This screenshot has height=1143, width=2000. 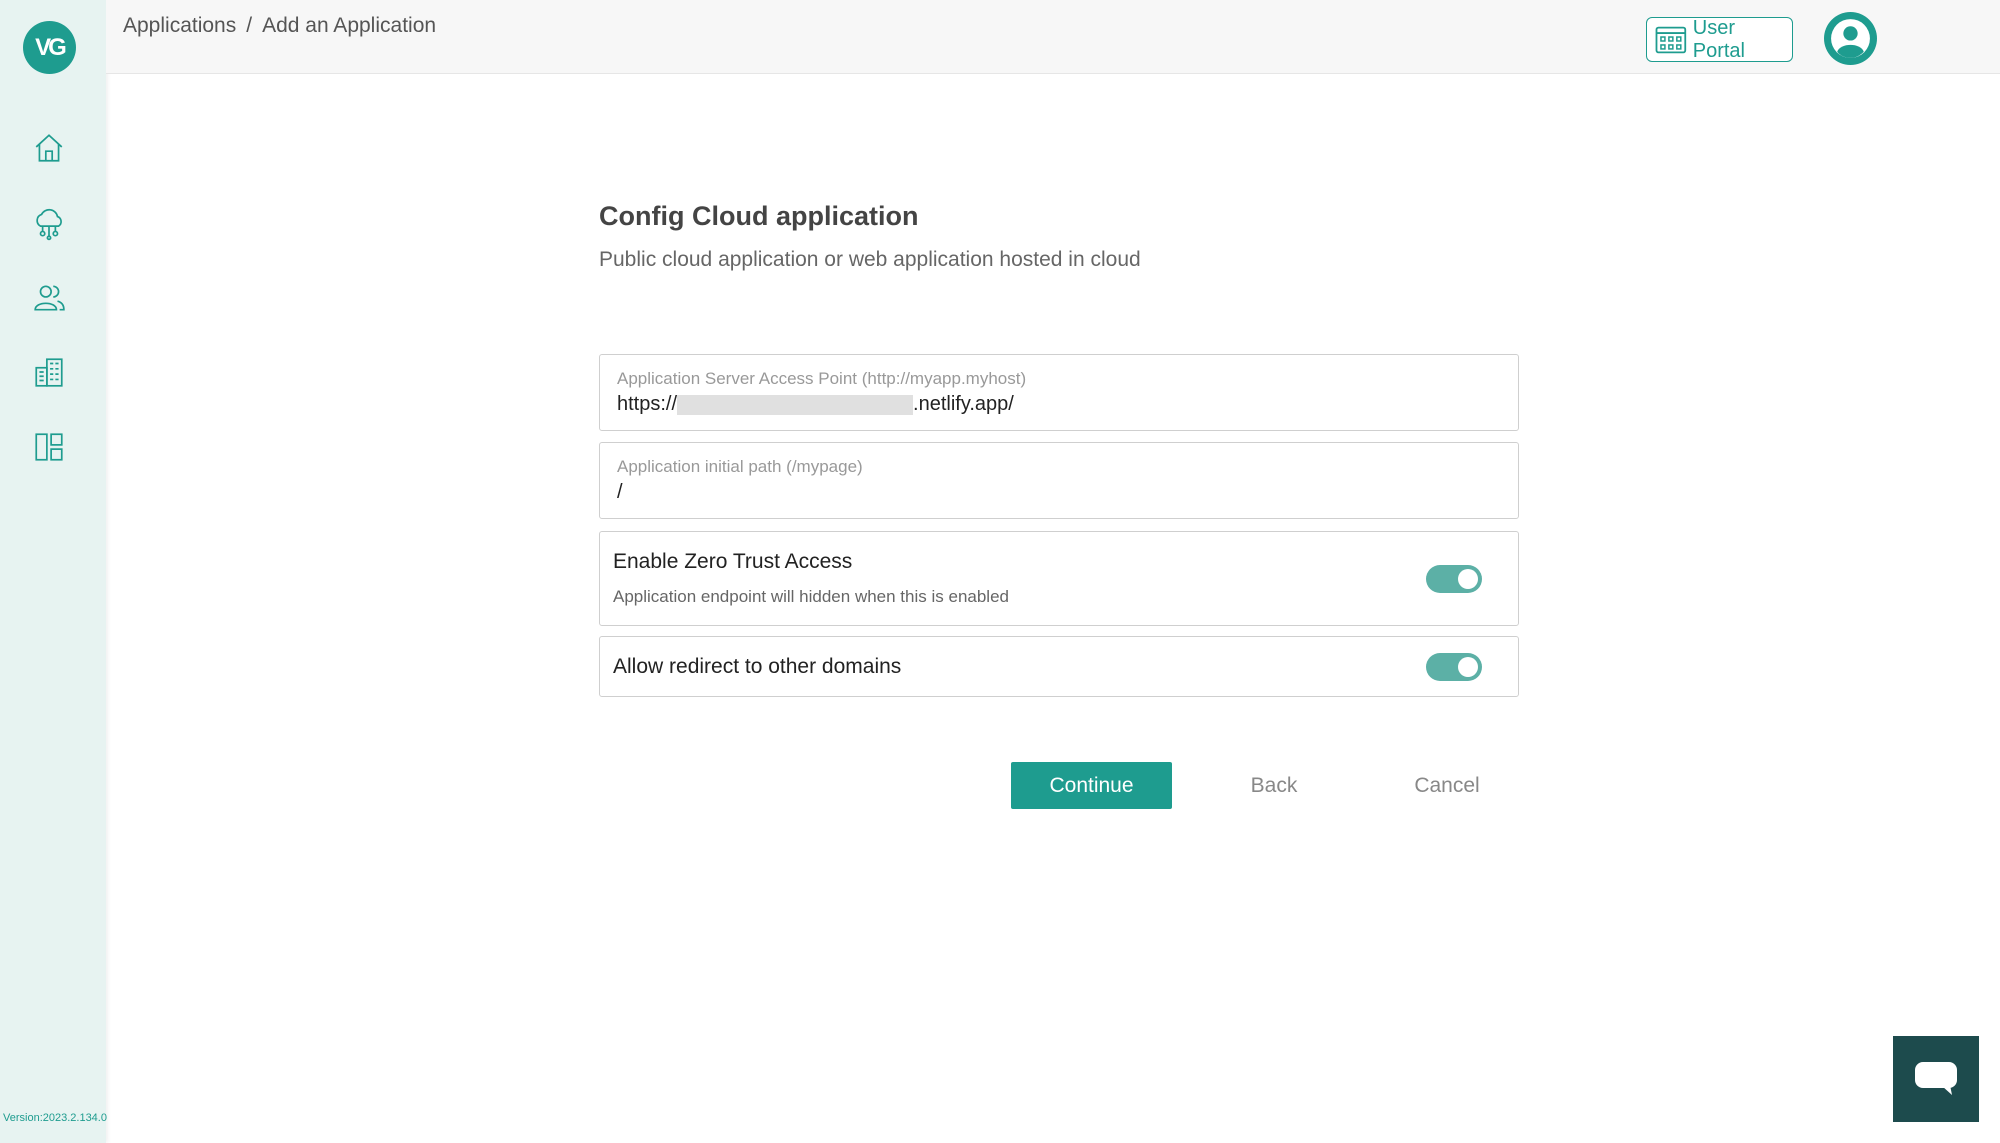 I want to click on zero-trust-toggle, so click(x=1454, y=579).